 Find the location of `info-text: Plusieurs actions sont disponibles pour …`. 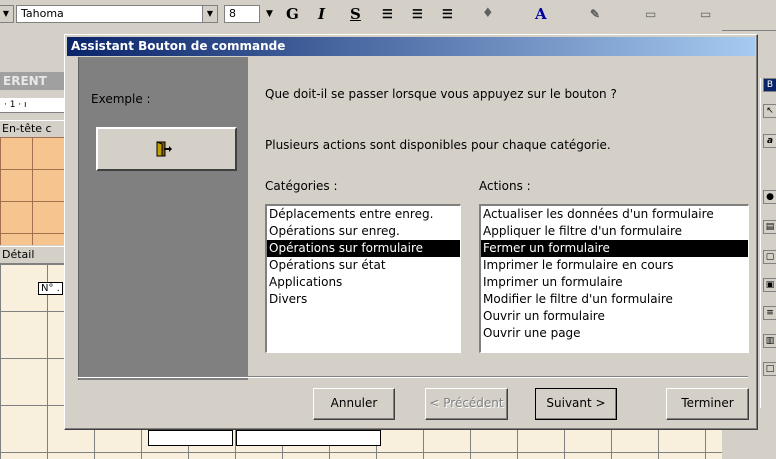

info-text: Plusieurs actions sont disponibles pour … is located at coordinates (438, 145).